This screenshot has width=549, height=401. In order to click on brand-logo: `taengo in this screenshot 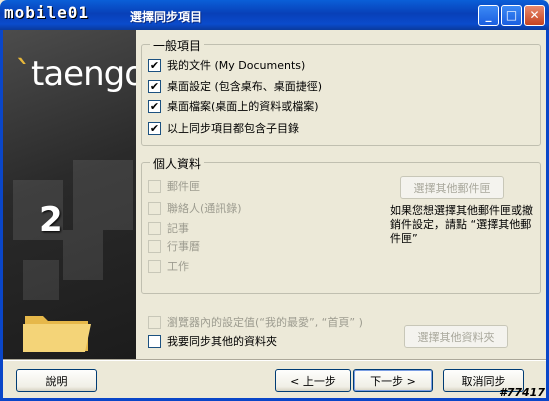, I will do `click(75, 74)`.